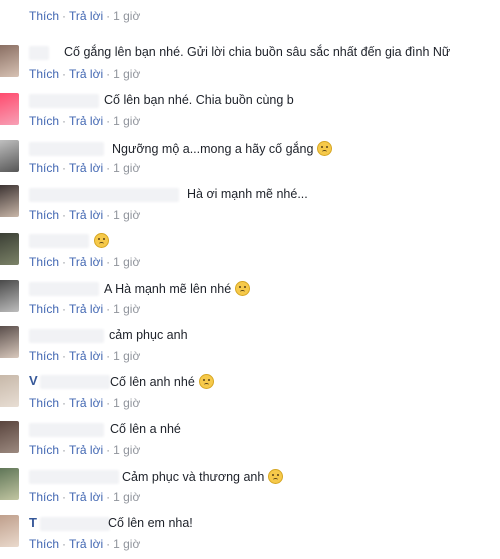 This screenshot has width=500, height=559. I want to click on comment-item: Cố lên a nhé Thích · Trả lời · 1 giờ, so click(250, 437).